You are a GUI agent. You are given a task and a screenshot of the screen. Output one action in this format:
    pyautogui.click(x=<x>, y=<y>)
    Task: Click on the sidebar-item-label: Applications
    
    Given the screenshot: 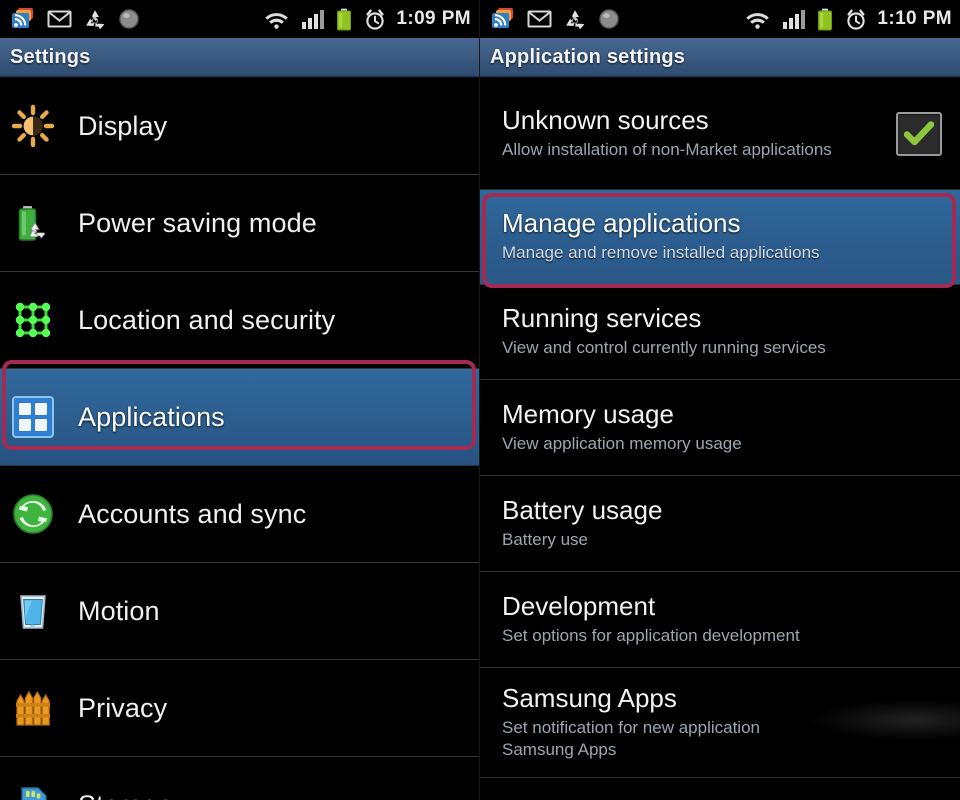 What is the action you would take?
    pyautogui.click(x=151, y=416)
    